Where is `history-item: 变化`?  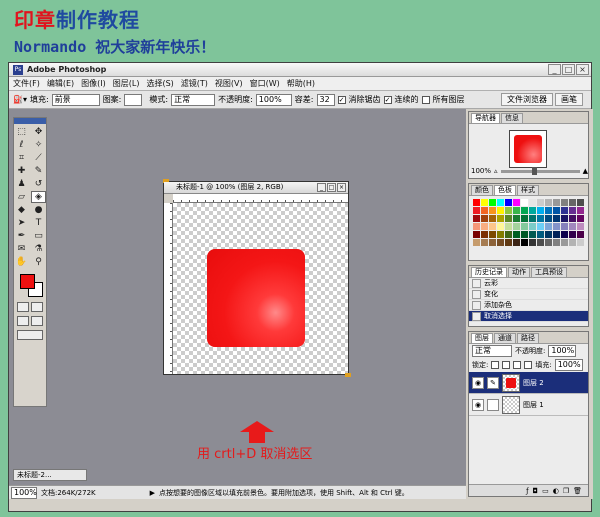
history-item: 变化 is located at coordinates (528, 294).